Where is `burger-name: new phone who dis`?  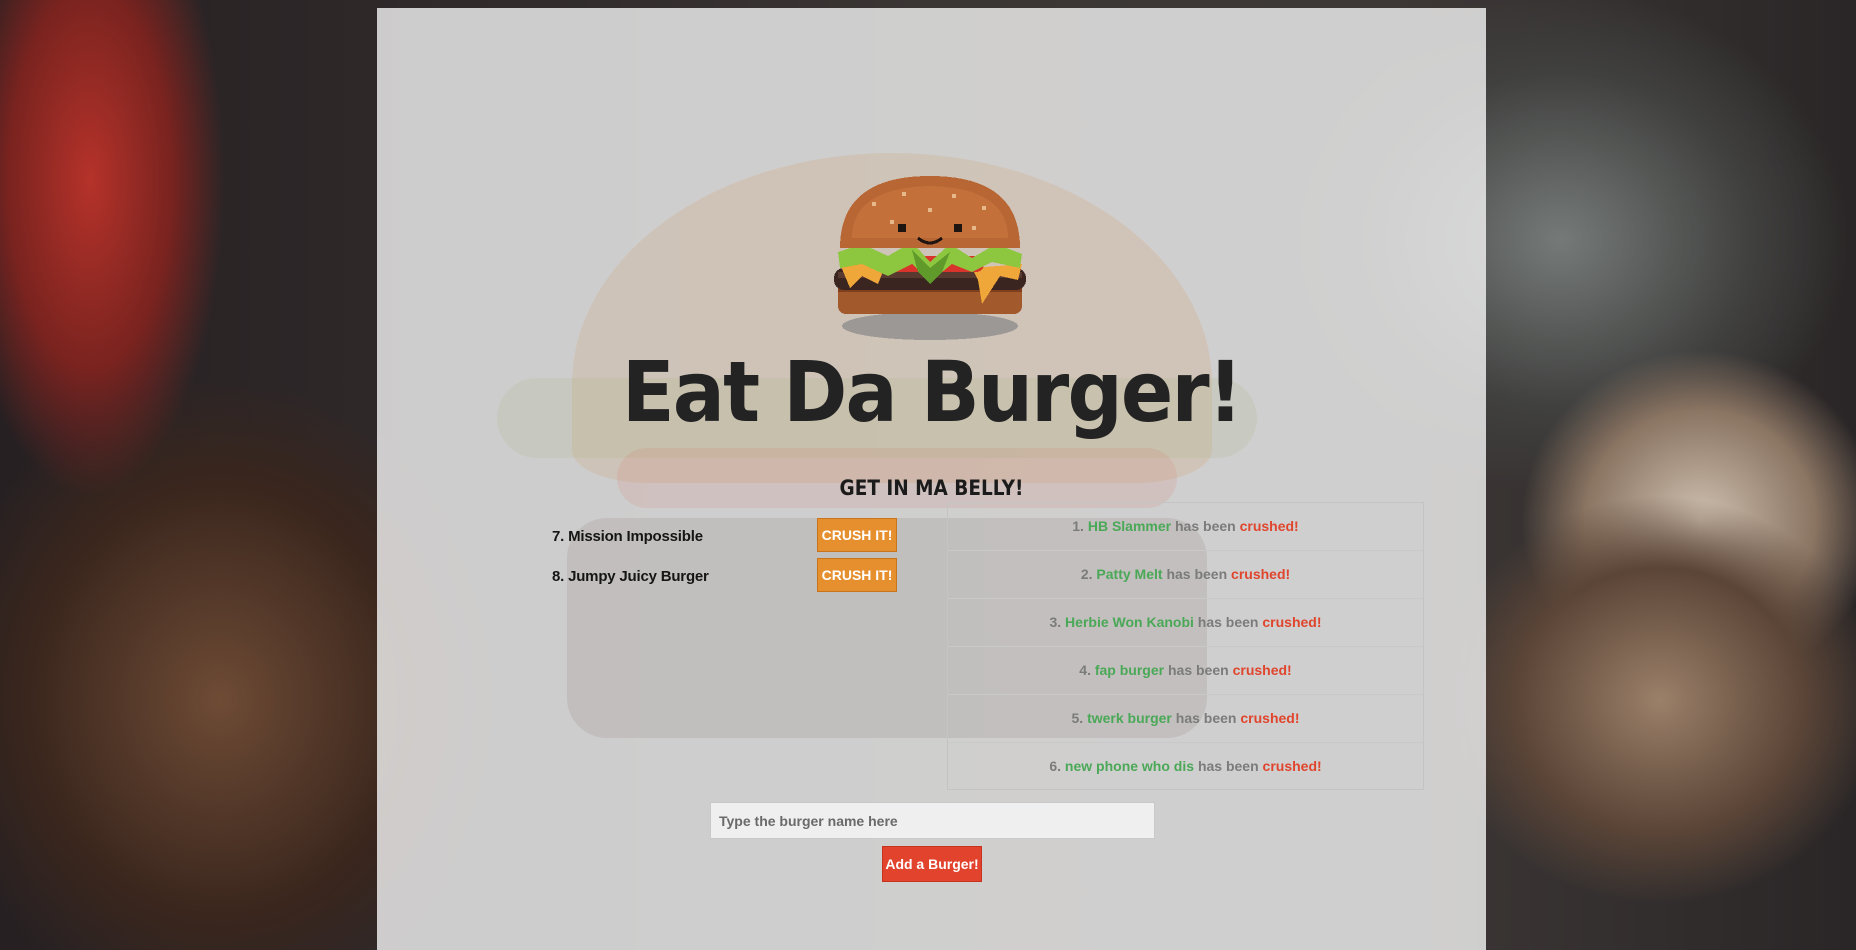 burger-name: new phone who dis is located at coordinates (1129, 766).